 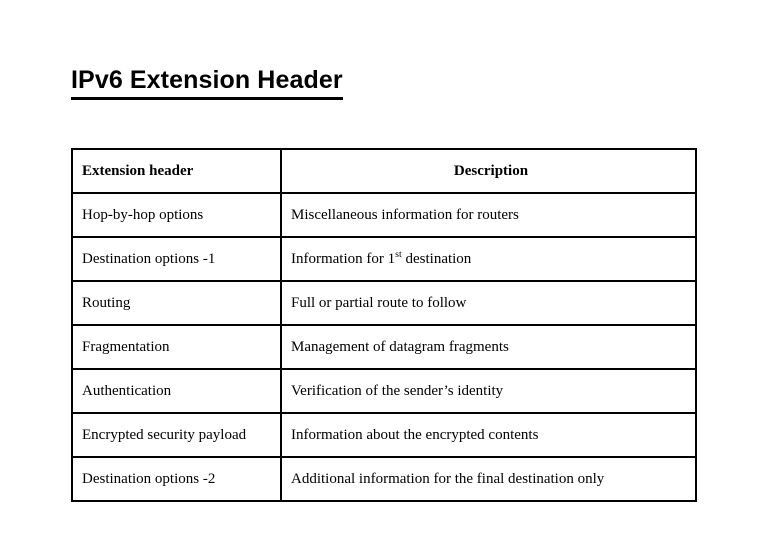 I want to click on table-row: Routing Full or partial route to follow, so click(x=384, y=303).